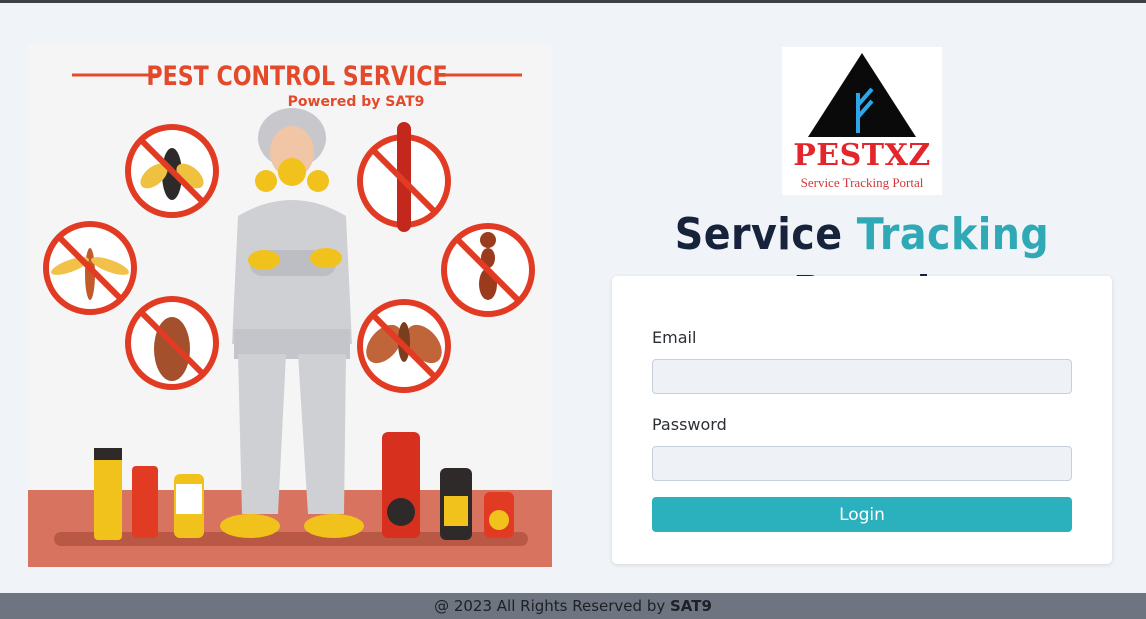  What do you see at coordinates (552, 606) in the screenshot?
I see `footer-copyright: @ 2023 All Rights Reserved by` at bounding box center [552, 606].